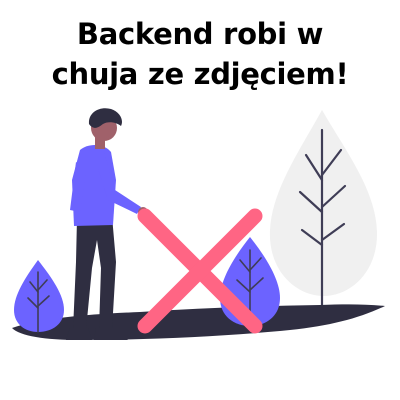 The image size is (400, 400). What do you see at coordinates (79, 334) in the screenshot?
I see `person-shoe-left` at bounding box center [79, 334].